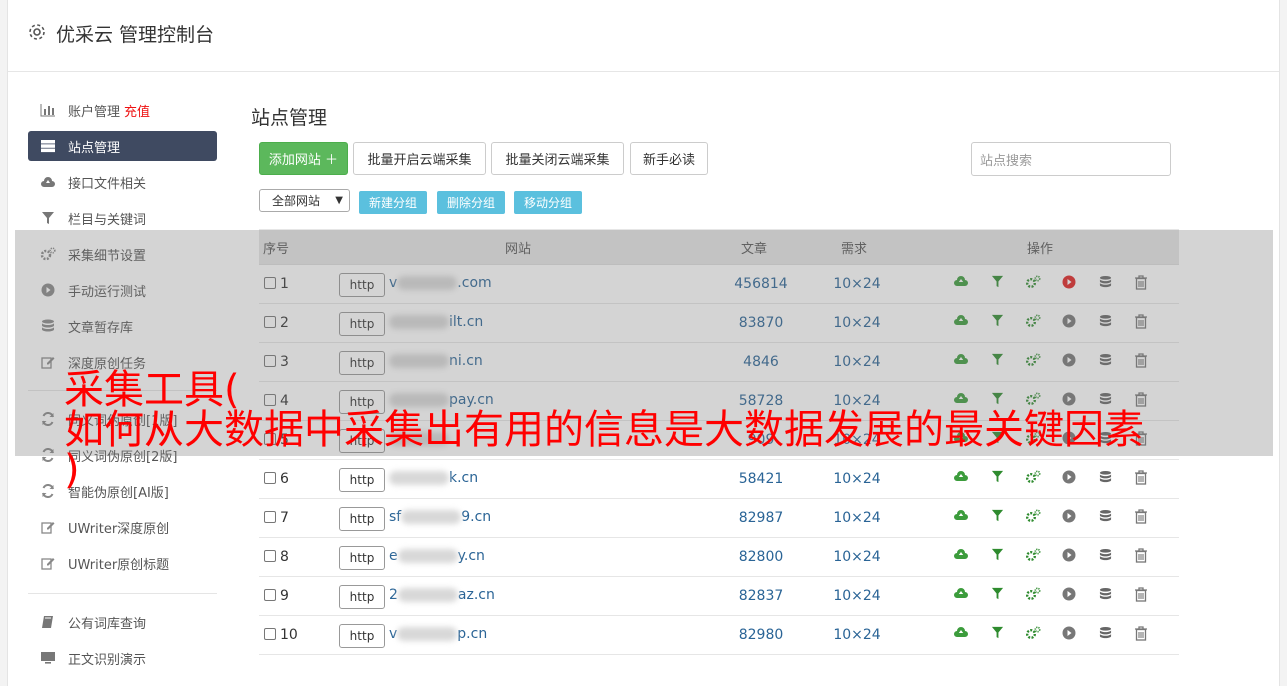 The height and width of the screenshot is (686, 1287). I want to click on site-link: ni.cn, so click(436, 361).